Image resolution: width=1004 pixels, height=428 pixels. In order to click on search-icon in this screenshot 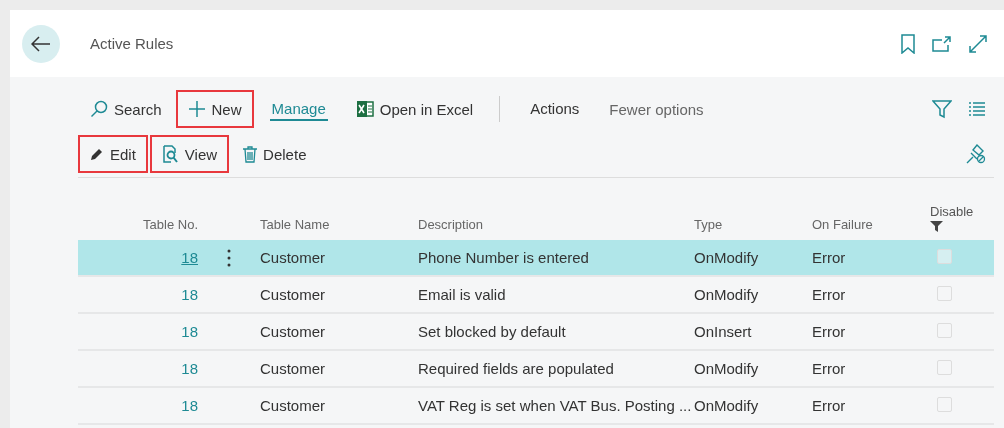, I will do `click(99, 109)`.